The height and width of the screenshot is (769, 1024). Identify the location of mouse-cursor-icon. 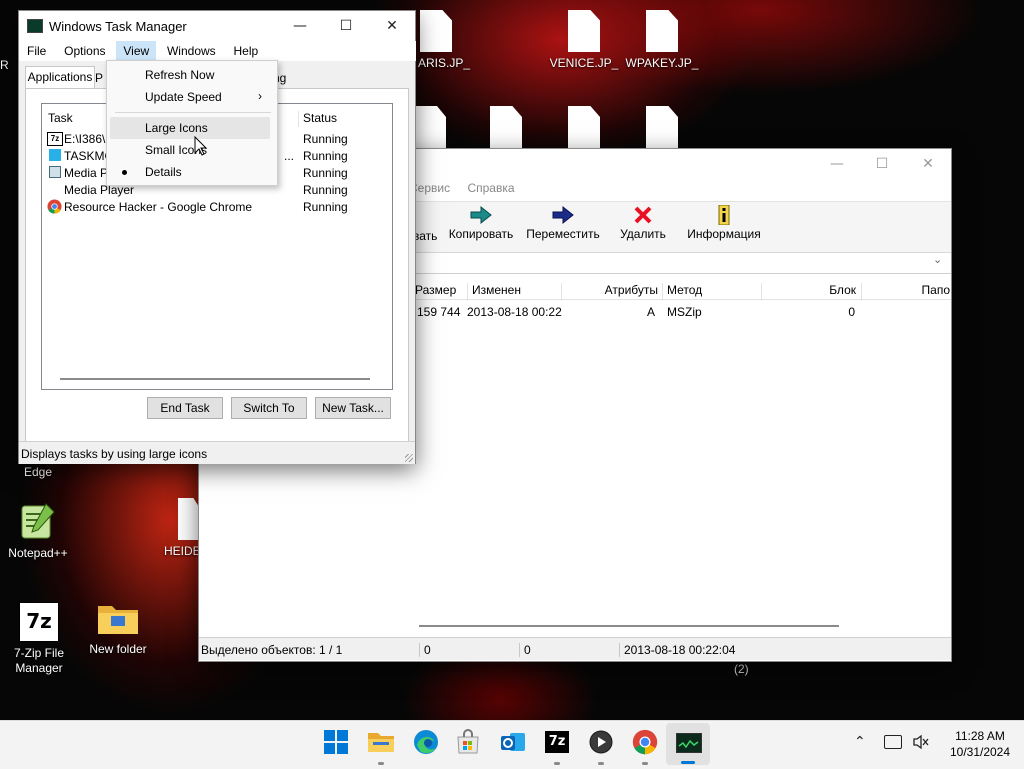
(201, 145).